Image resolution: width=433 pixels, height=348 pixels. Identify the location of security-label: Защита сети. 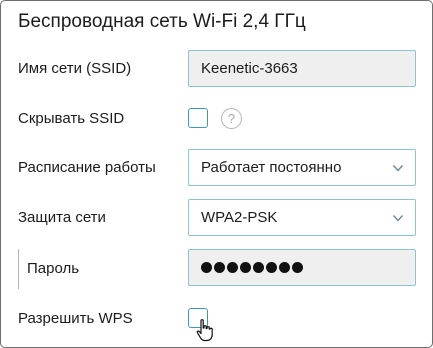
(62, 217).